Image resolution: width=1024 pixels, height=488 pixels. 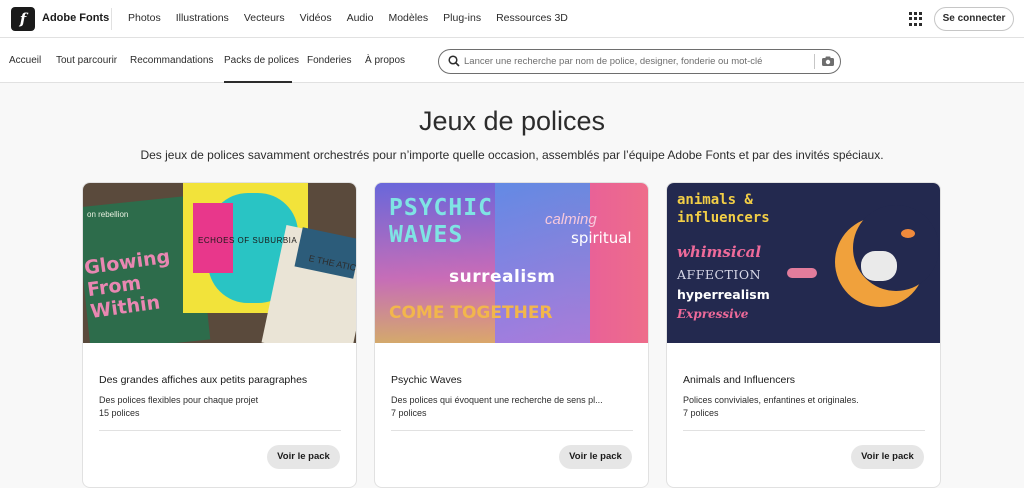 What do you see at coordinates (25, 60) in the screenshot?
I see `subnav-accueil: Accueil` at bounding box center [25, 60].